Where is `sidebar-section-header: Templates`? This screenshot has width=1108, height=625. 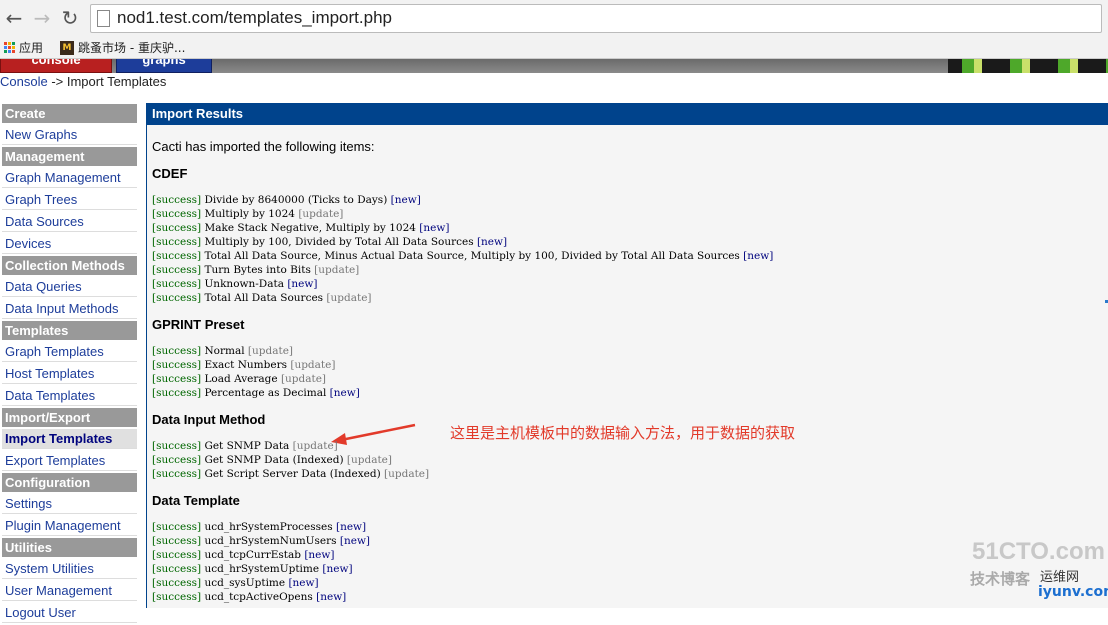 sidebar-section-header: Templates is located at coordinates (69, 330).